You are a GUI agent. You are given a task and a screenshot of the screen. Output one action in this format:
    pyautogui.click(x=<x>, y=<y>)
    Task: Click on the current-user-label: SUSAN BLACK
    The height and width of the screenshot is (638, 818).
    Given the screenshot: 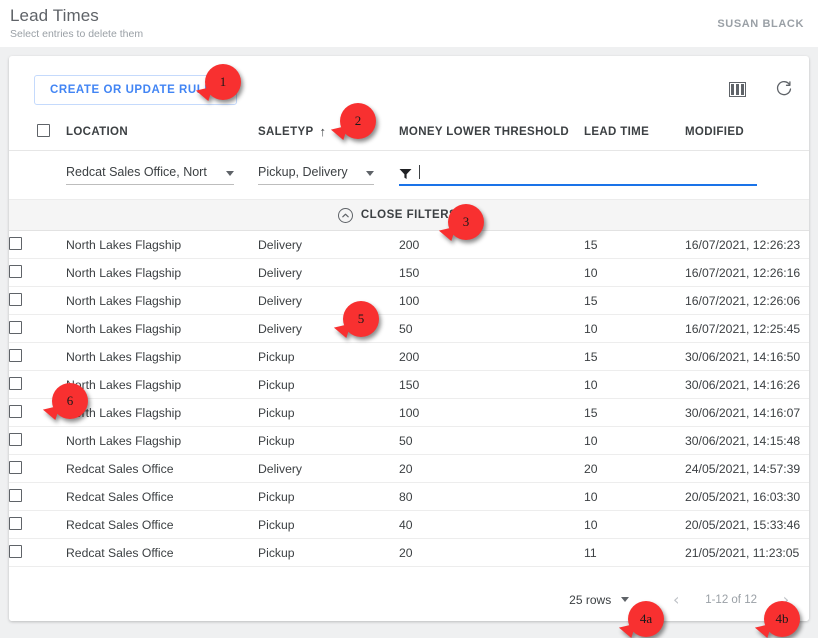 What is the action you would take?
    pyautogui.click(x=760, y=24)
    